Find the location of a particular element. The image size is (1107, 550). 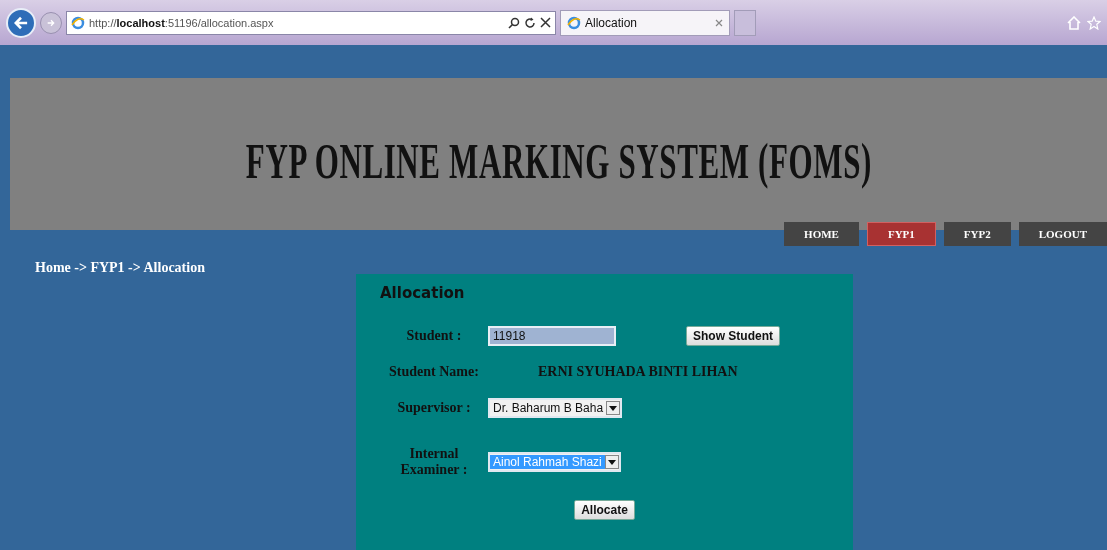

nav-tab: FYP2 is located at coordinates (977, 234).